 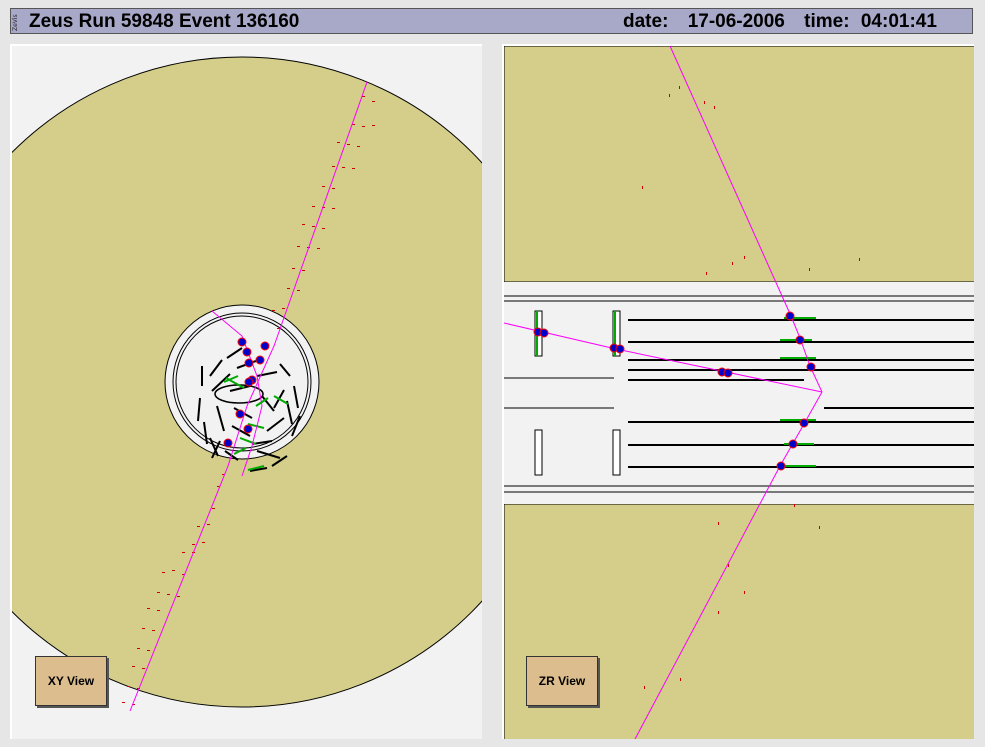 I want to click on date-value: 17-06-2006, so click(x=736, y=21).